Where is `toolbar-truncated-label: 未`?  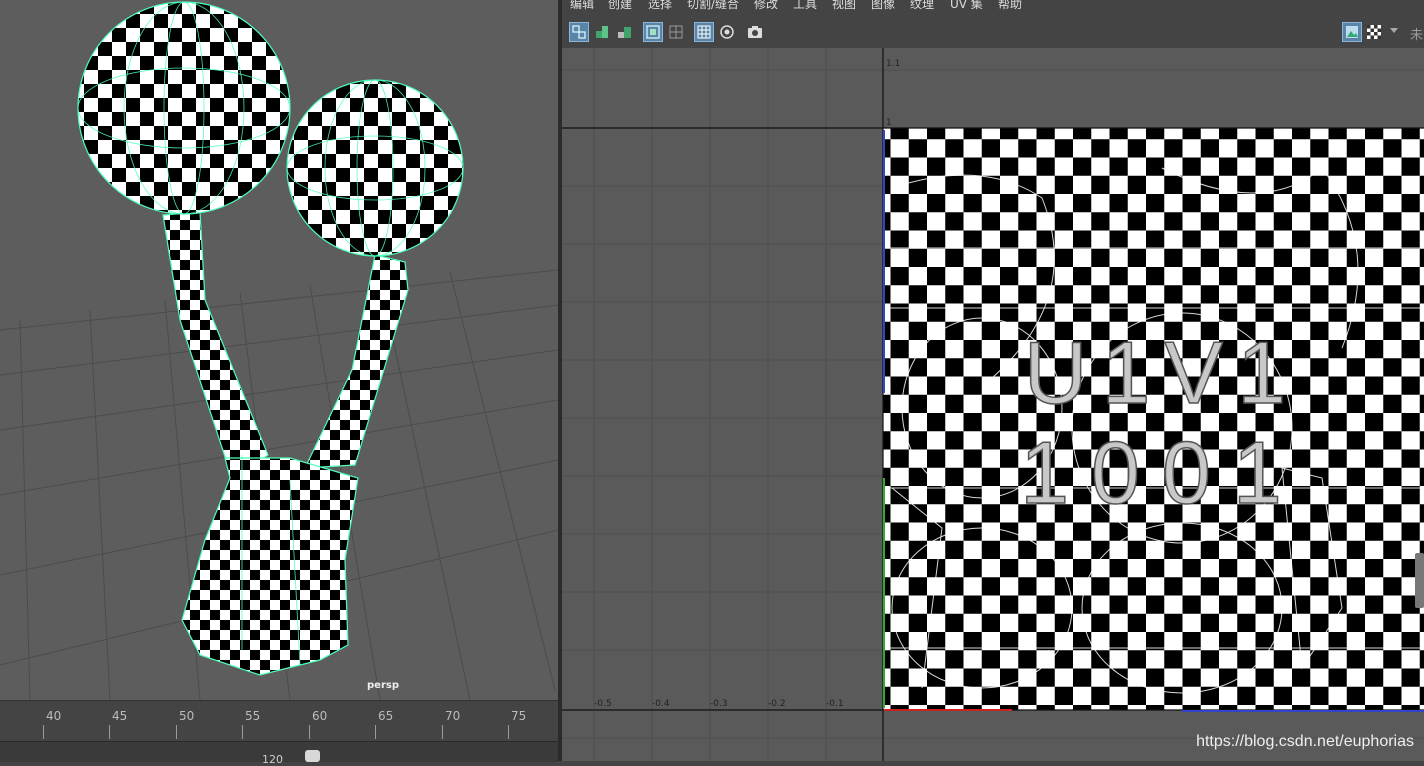
toolbar-truncated-label: 未 is located at coordinates (1417, 35).